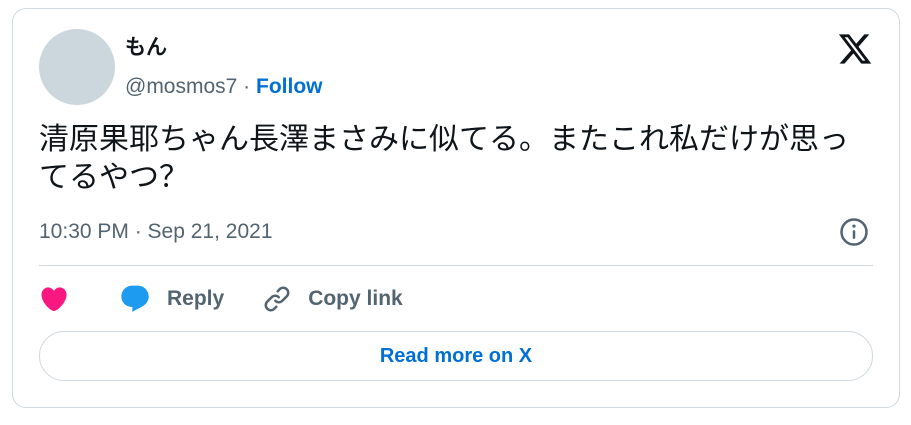  What do you see at coordinates (277, 299) in the screenshot?
I see `link-icon` at bounding box center [277, 299].